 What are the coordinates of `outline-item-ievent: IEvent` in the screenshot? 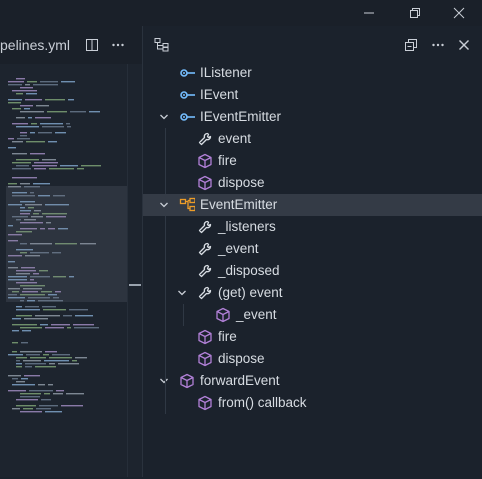 It's located at (312, 95).